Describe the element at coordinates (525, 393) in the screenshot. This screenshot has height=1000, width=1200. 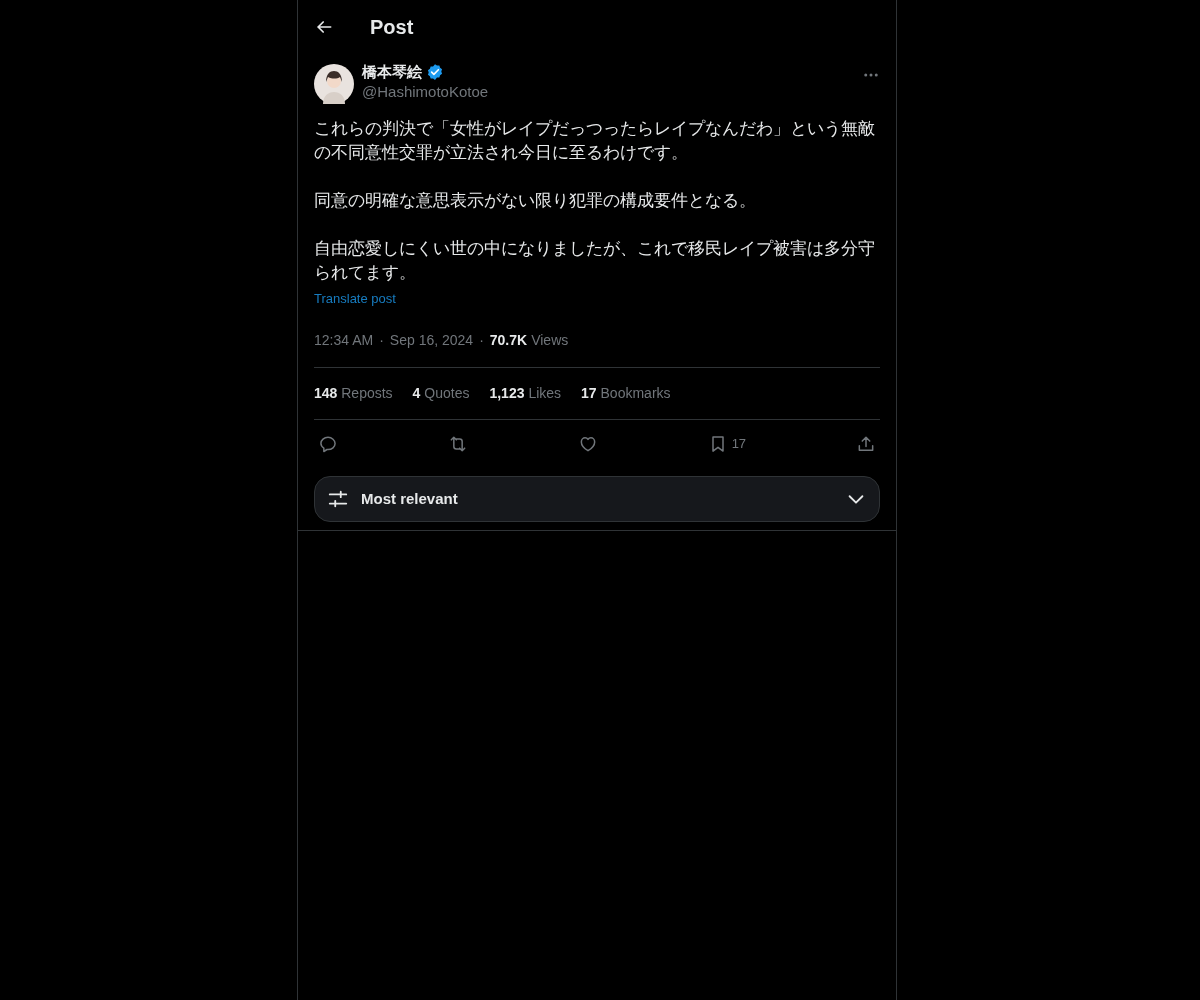
I see `engagement-stat: 1,123 Likes` at that location.